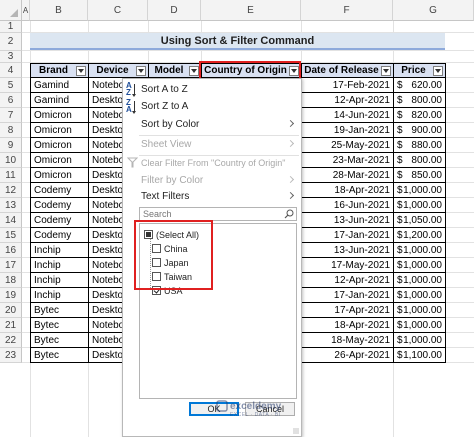 This screenshot has height=437, width=474. What do you see at coordinates (131, 89) in the screenshot?
I see `sort-ascending-icon: AZ` at bounding box center [131, 89].